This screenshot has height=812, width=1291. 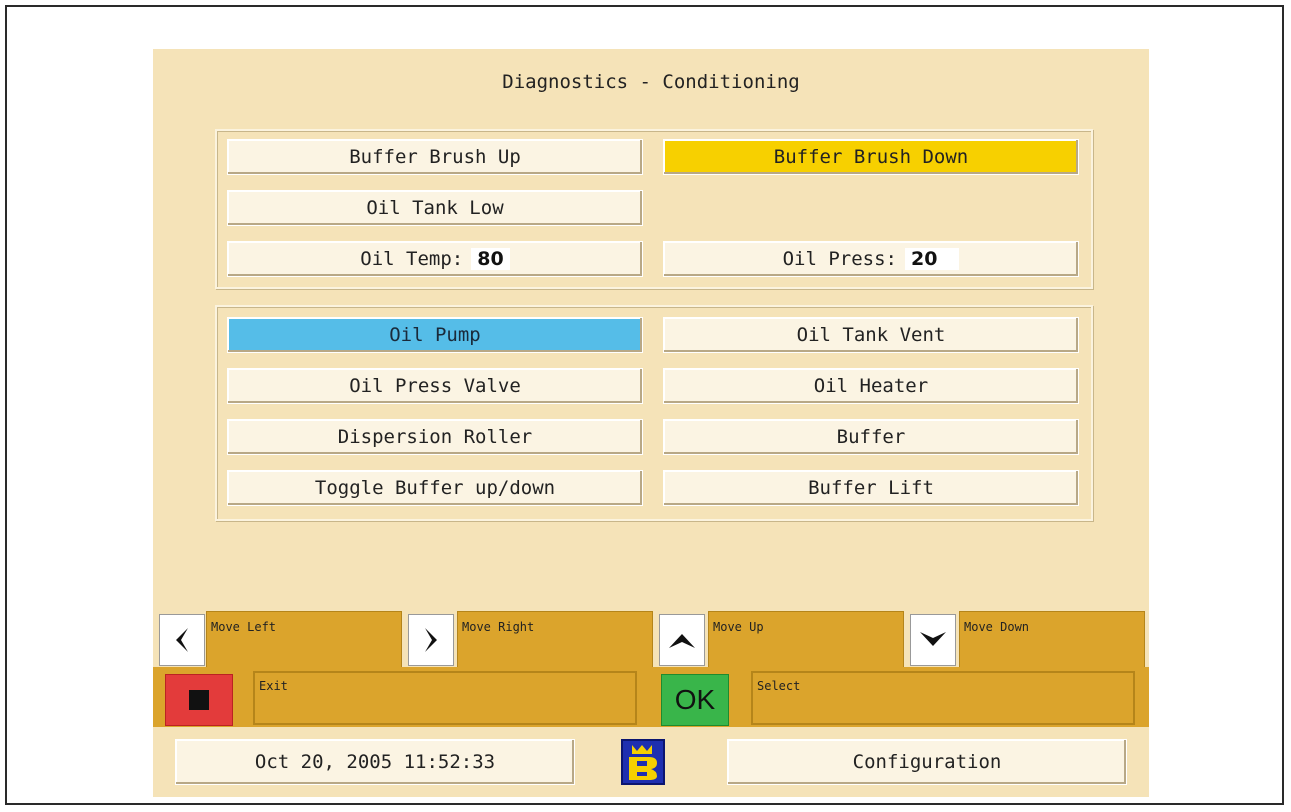 I want to click on toggle-buffer-label: Toggle Buffer up/down, so click(x=435, y=488).